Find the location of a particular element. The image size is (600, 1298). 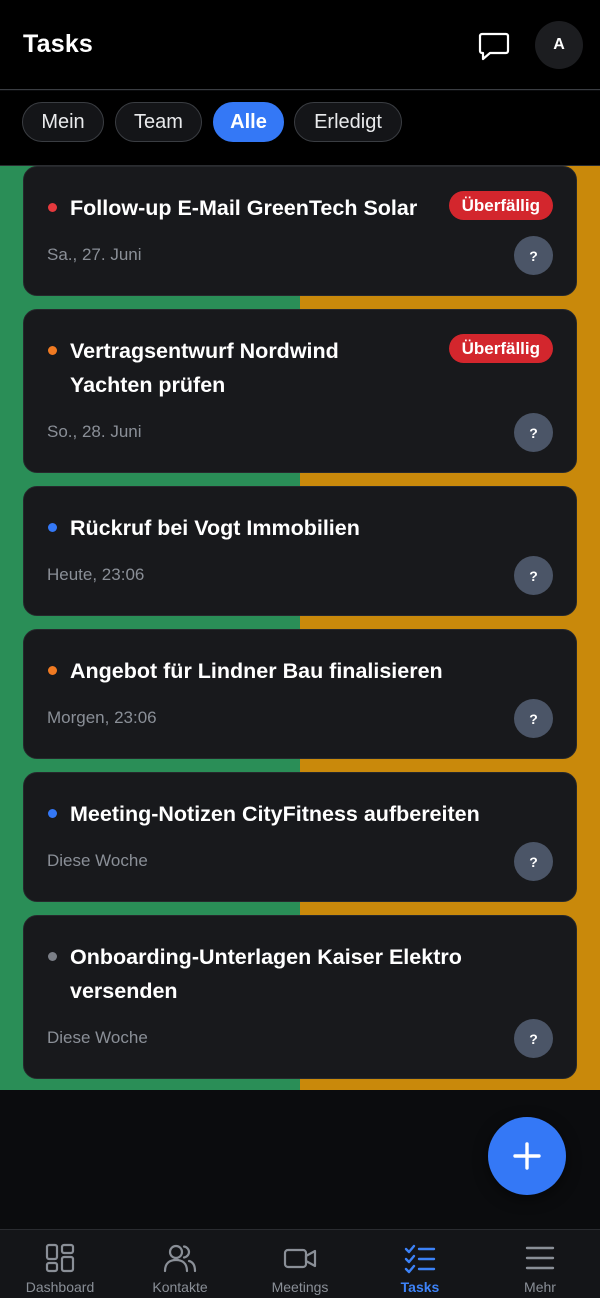

tab-label: Dashboard is located at coordinates (60, 1287).